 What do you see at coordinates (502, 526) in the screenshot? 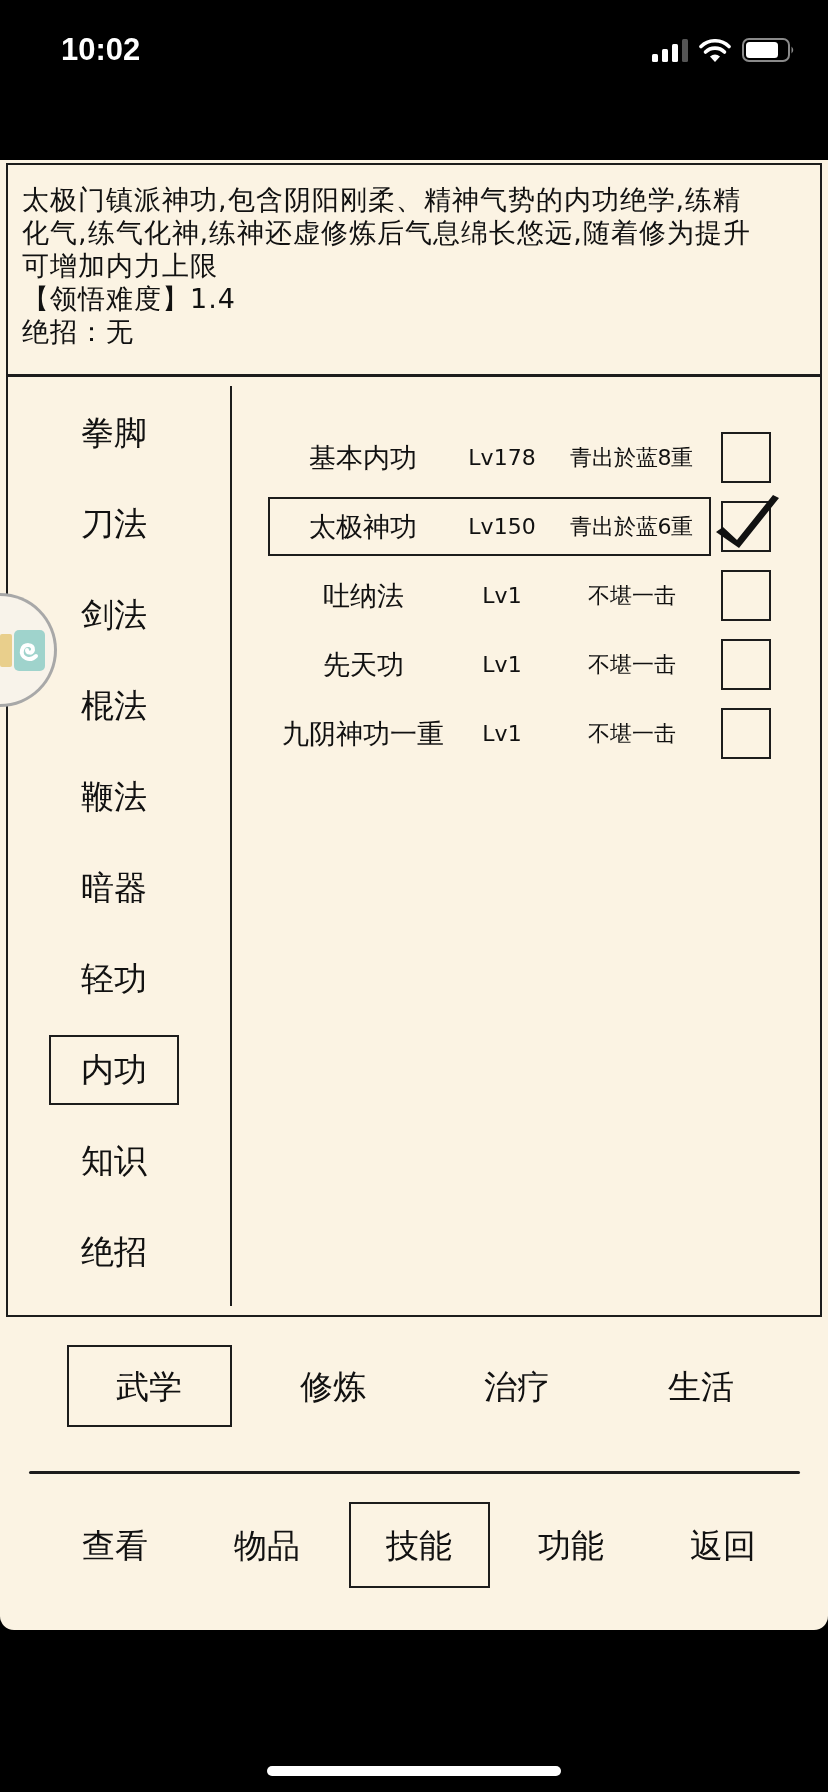
I see `skill-level: Lv150` at bounding box center [502, 526].